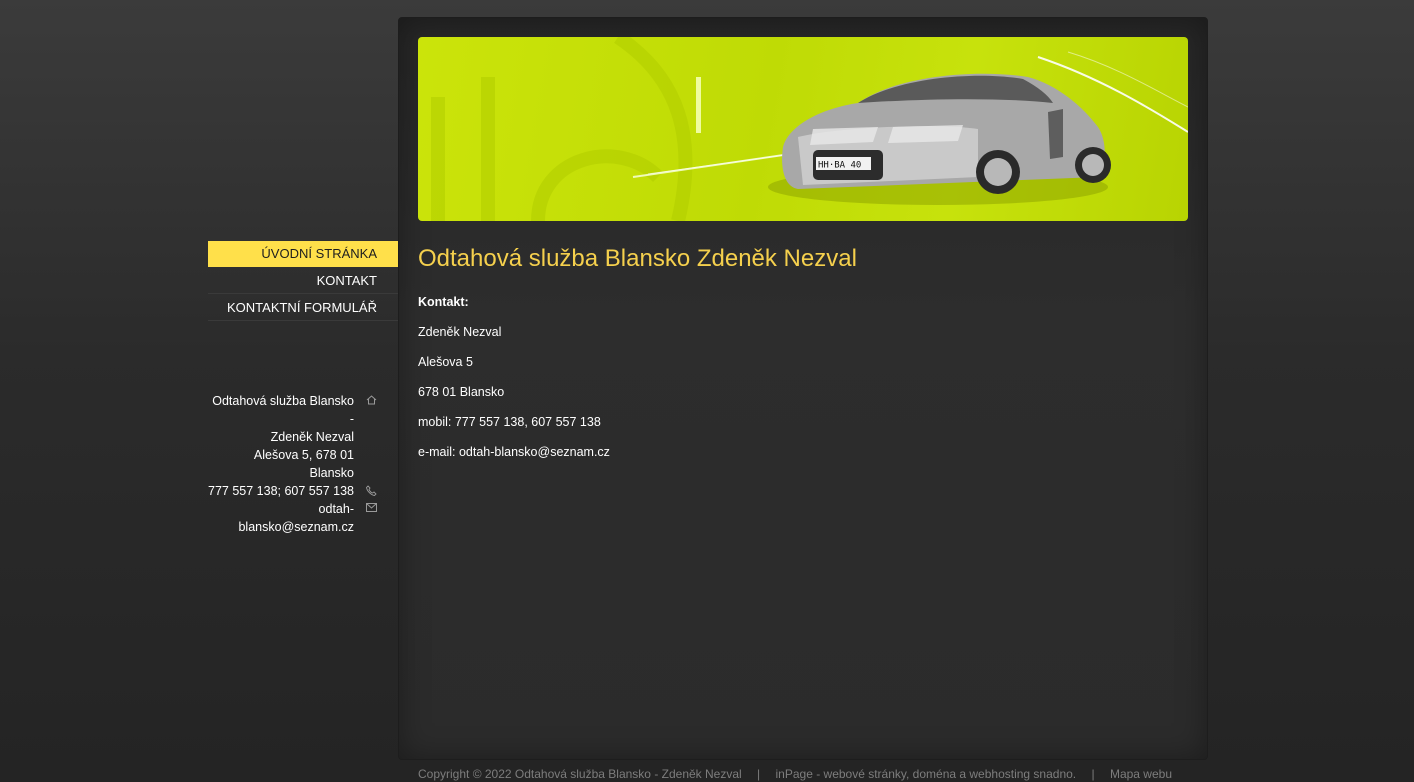 Image resolution: width=1414 pixels, height=782 pixels. I want to click on sidebar-address-line: Alešova 5, 678 01 Blansko, so click(303, 464).